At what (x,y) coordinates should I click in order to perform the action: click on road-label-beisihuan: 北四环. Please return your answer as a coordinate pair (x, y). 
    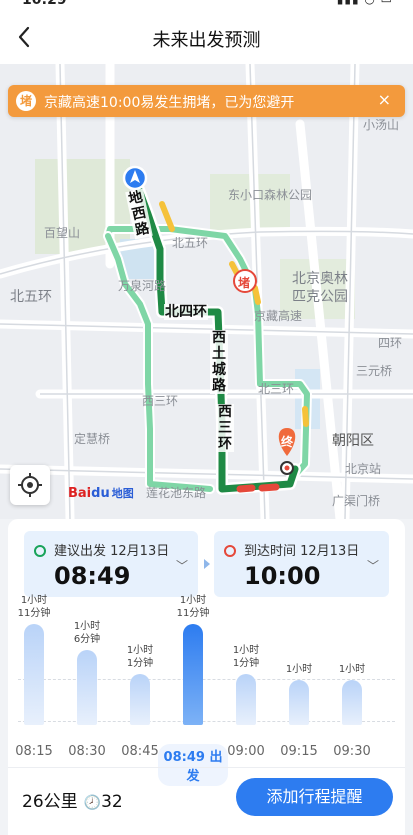
    Looking at the image, I should click on (186, 312).